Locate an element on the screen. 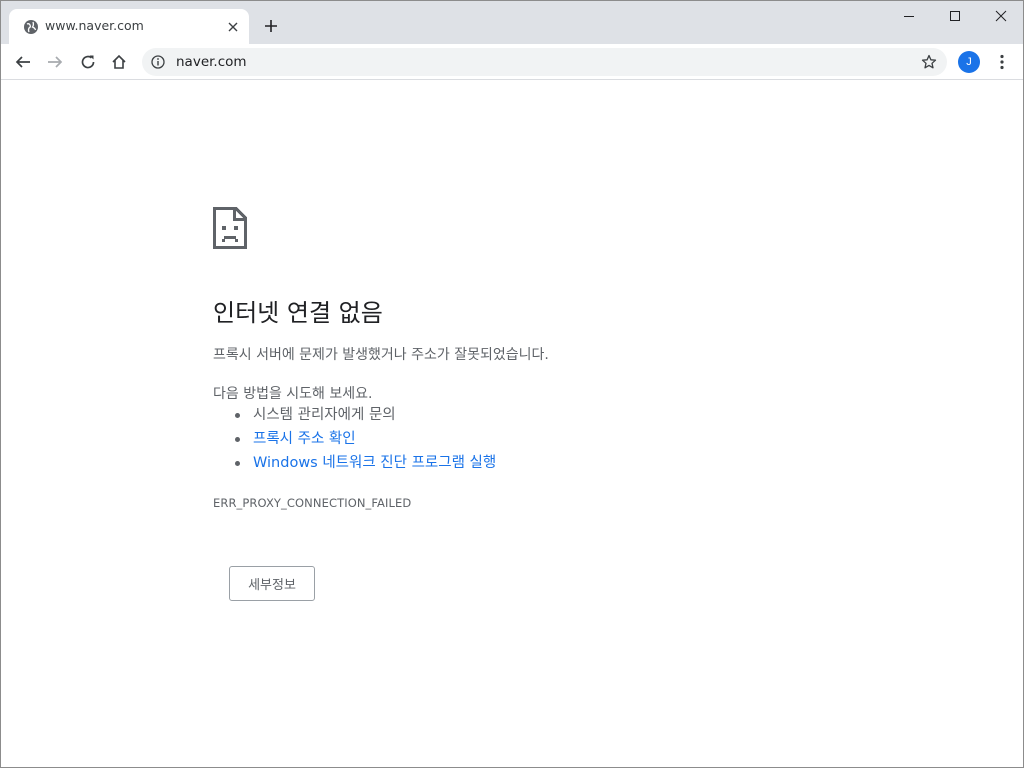  profile-avatar: J is located at coordinates (969, 62).